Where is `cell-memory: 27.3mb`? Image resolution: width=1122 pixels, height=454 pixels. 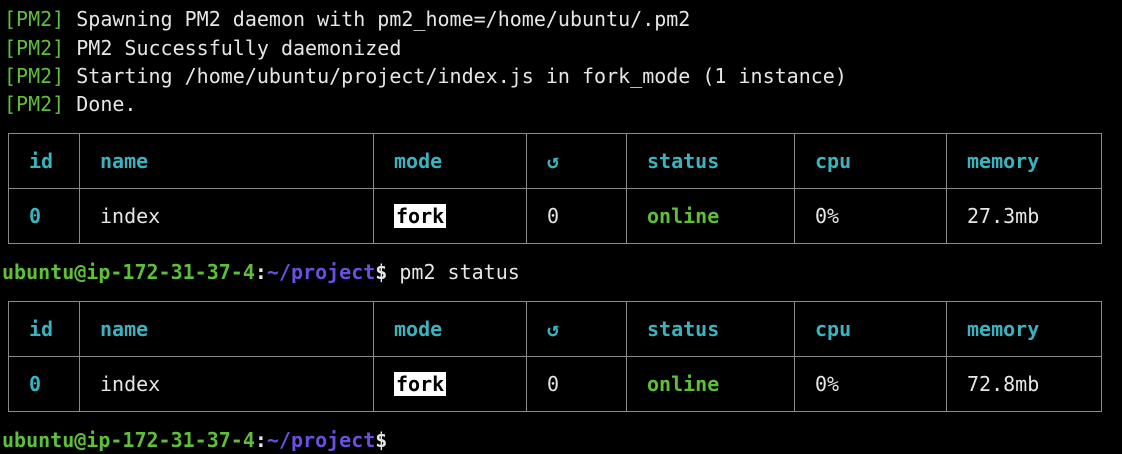 cell-memory: 27.3mb is located at coordinates (1024, 216).